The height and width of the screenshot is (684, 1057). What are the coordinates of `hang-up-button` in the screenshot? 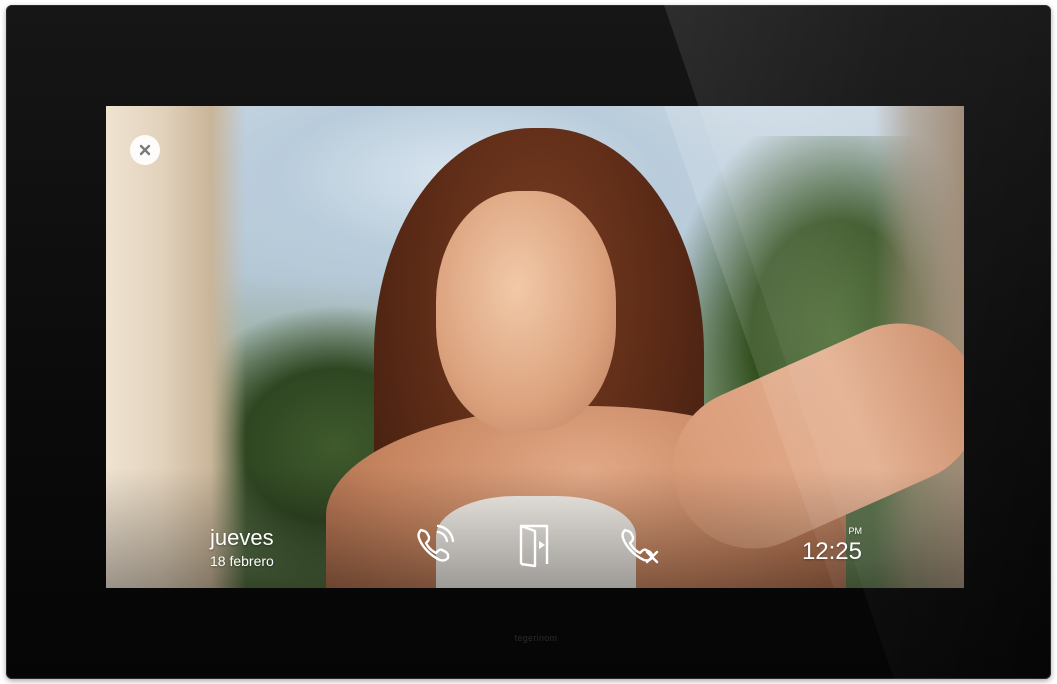 It's located at (638, 545).